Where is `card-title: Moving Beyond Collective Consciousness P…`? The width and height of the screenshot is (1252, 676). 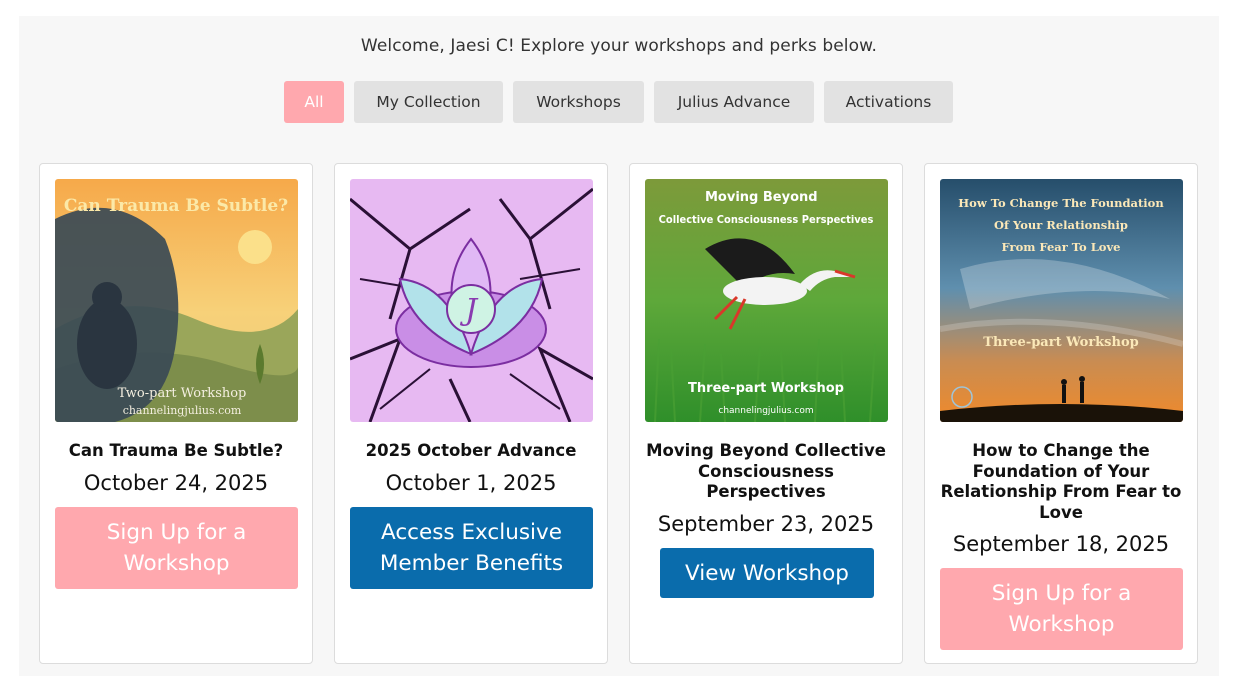
card-title: Moving Beyond Collective Consciousness P… is located at coordinates (766, 471).